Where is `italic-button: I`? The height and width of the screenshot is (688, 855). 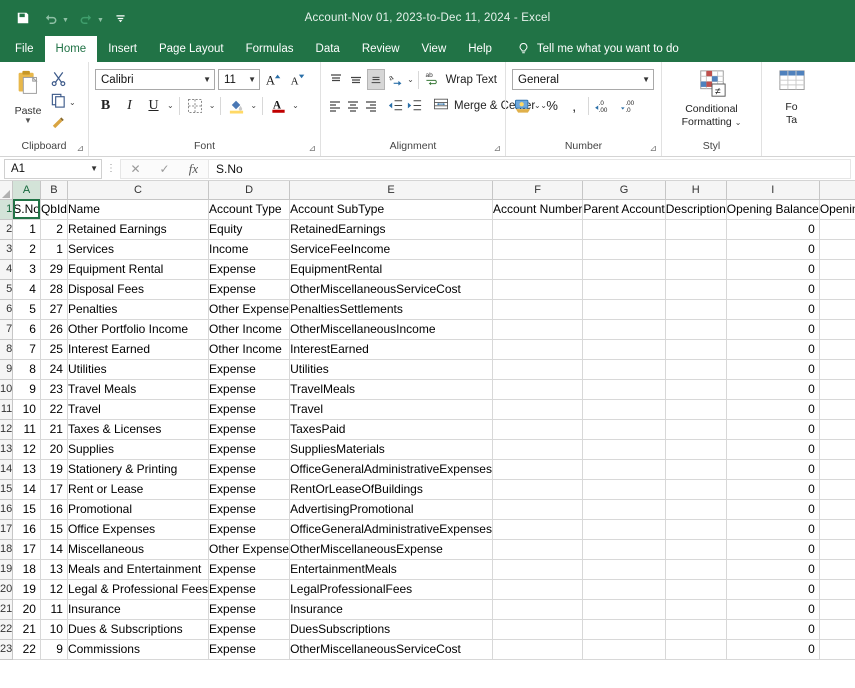
italic-button: I is located at coordinates (129, 105).